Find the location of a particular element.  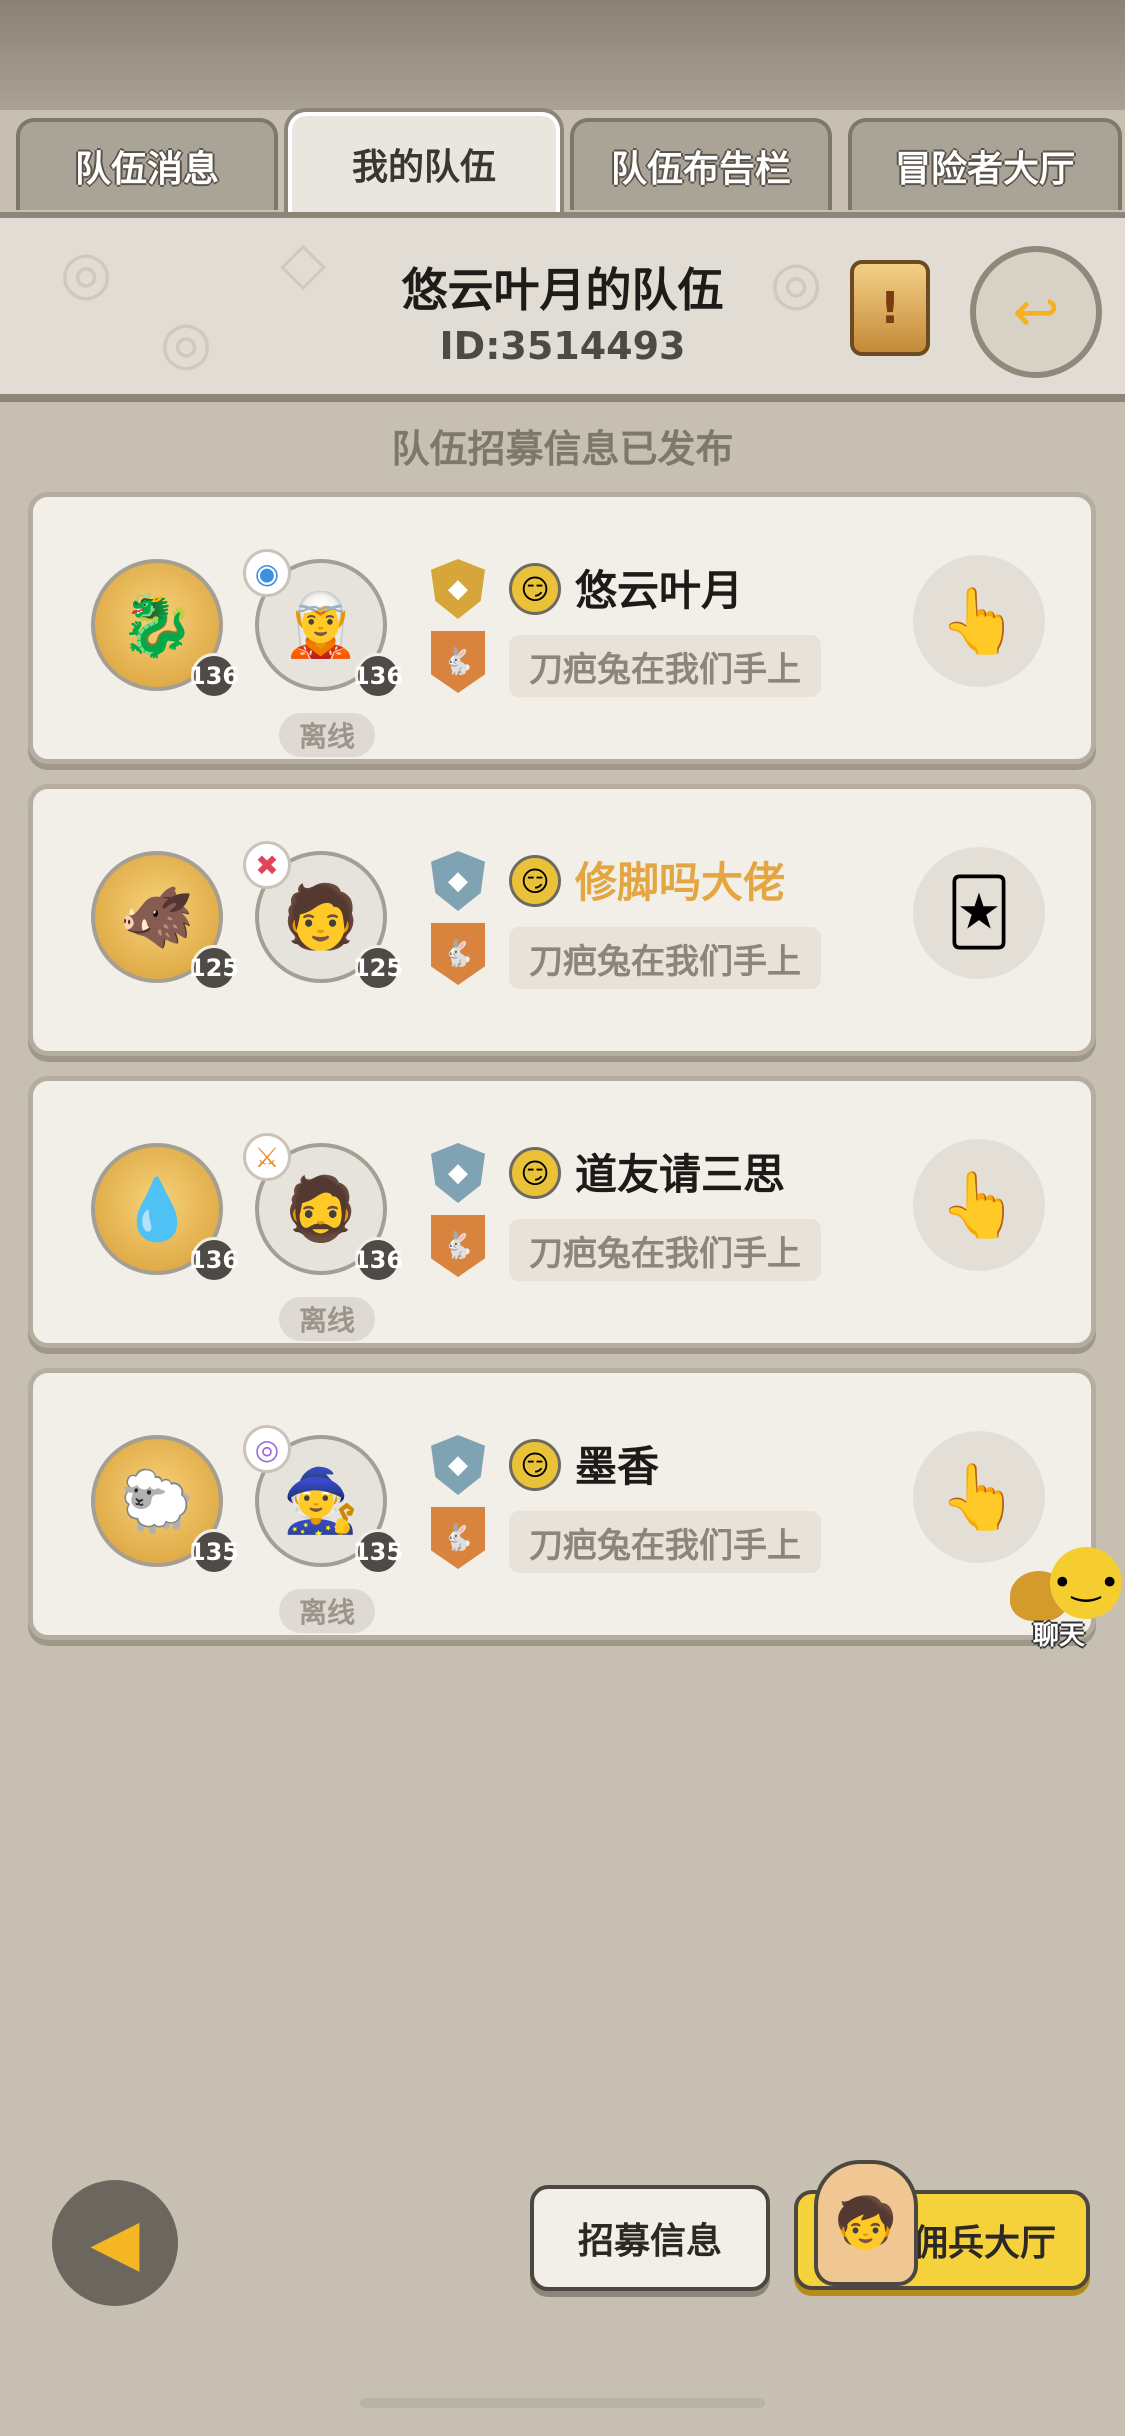

card-tap-button: 🃏 is located at coordinates (979, 913).